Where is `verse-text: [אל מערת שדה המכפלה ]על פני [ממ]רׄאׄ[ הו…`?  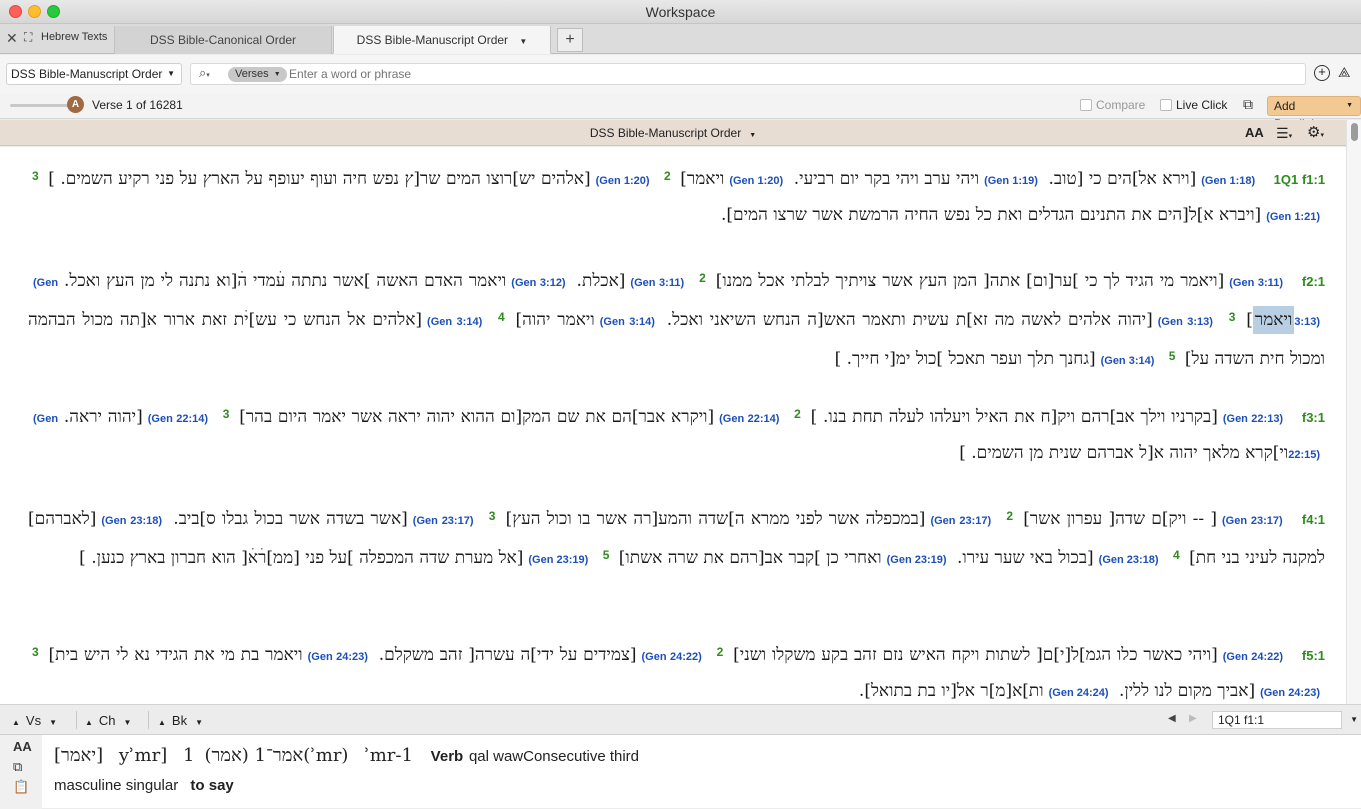 verse-text: [אל מערת שדה המכפלה ]על פני [ממ]רׄאׄ[ הו… is located at coordinates (307, 558).